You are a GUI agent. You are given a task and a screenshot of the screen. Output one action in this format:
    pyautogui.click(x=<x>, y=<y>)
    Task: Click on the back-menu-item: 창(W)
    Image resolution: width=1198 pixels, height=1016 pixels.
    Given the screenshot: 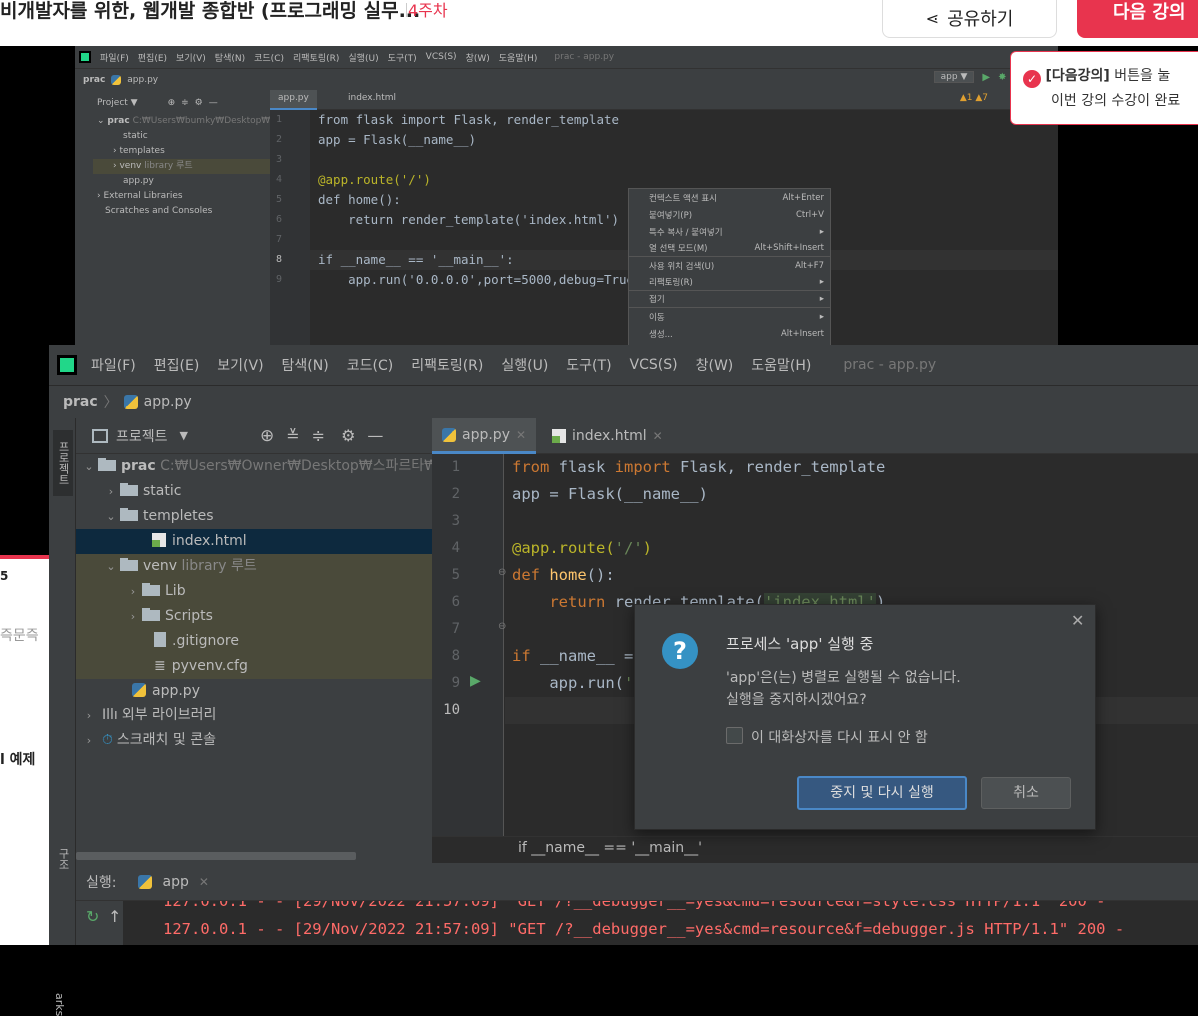 What is the action you would take?
    pyautogui.click(x=478, y=57)
    